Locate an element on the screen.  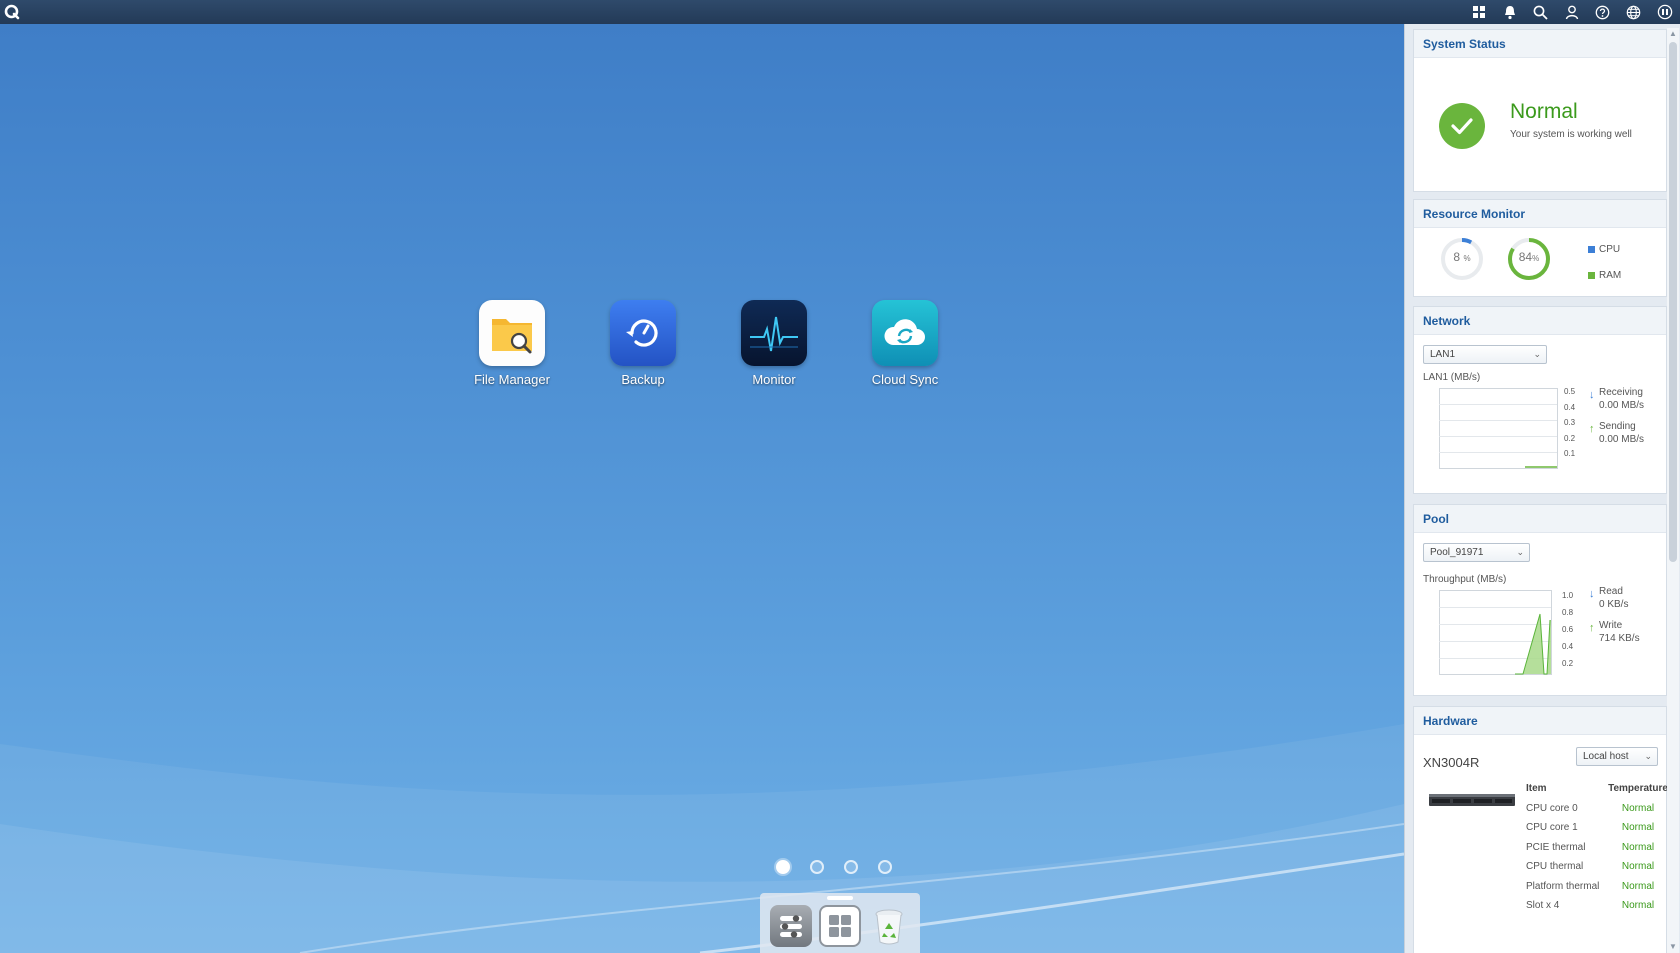
top-bar-tools is located at coordinates (1571, 12).